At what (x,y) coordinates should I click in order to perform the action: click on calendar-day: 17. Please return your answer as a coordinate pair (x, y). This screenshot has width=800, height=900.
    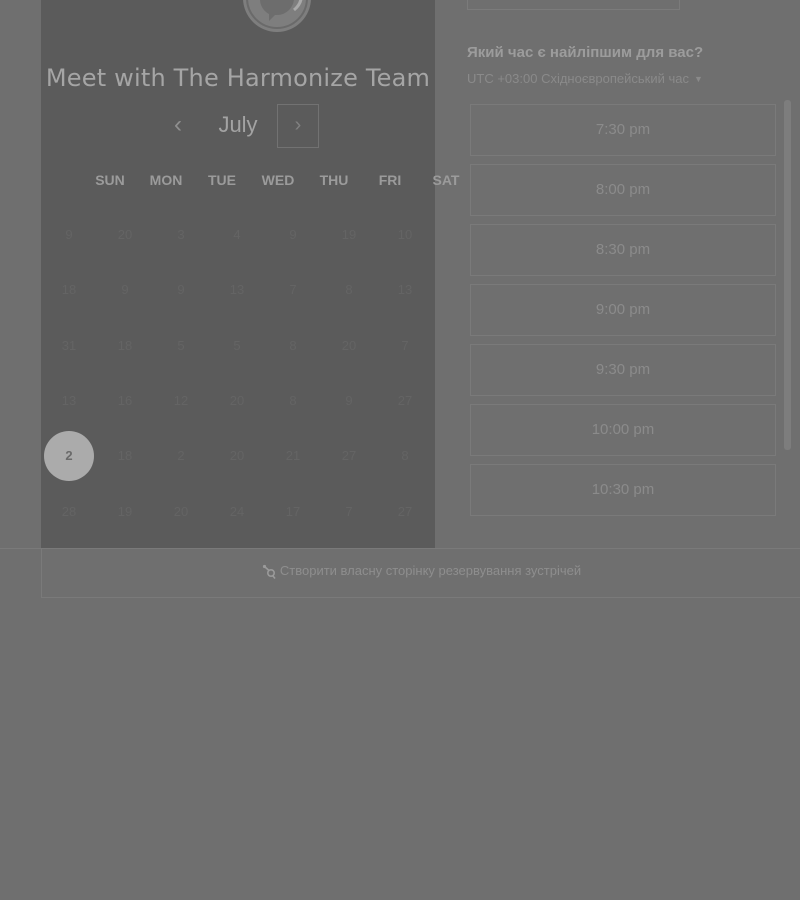
    Looking at the image, I should click on (293, 511).